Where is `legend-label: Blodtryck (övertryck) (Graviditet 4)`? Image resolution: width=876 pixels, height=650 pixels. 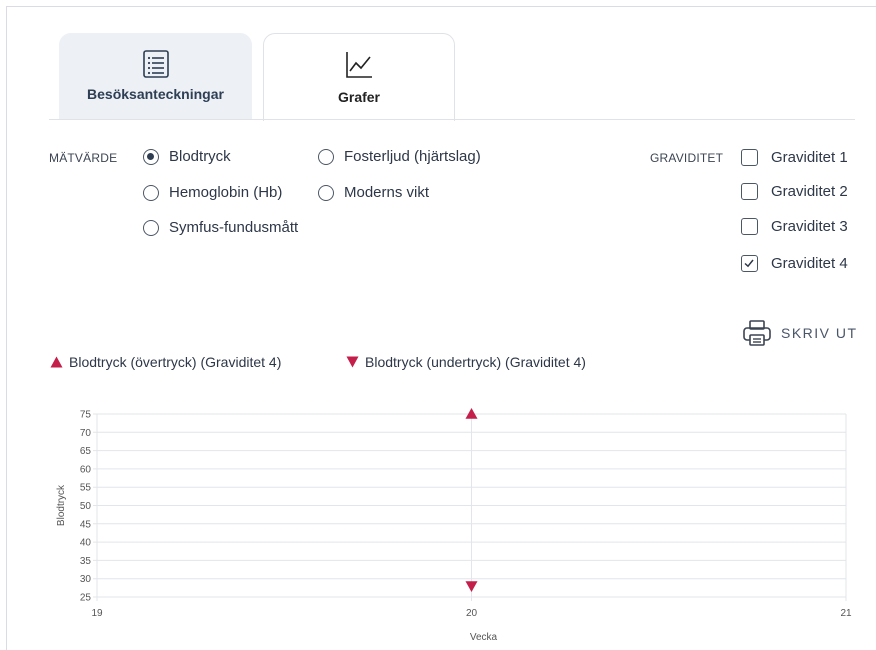 legend-label: Blodtryck (övertryck) (Graviditet 4) is located at coordinates (175, 362).